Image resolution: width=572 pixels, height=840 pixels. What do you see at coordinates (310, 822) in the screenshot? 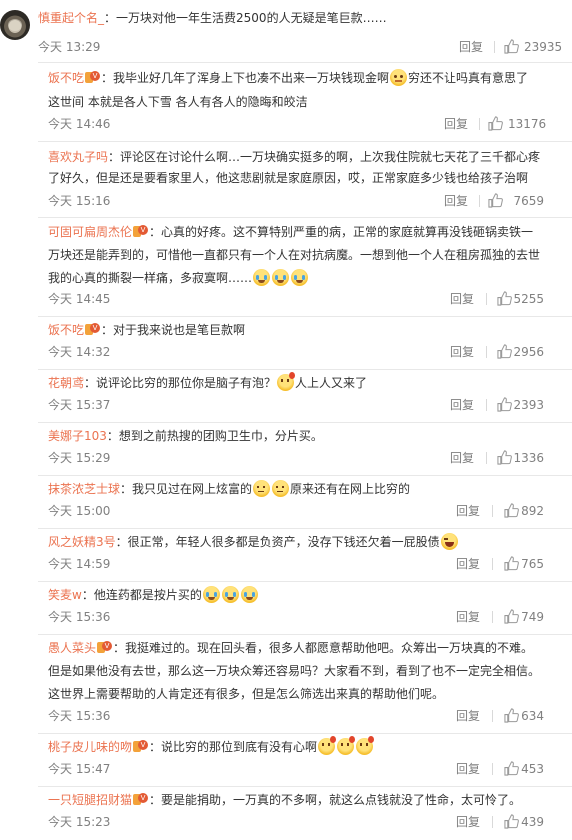
I see `comment-meta: 今天 15:23 回复 439` at bounding box center [310, 822].